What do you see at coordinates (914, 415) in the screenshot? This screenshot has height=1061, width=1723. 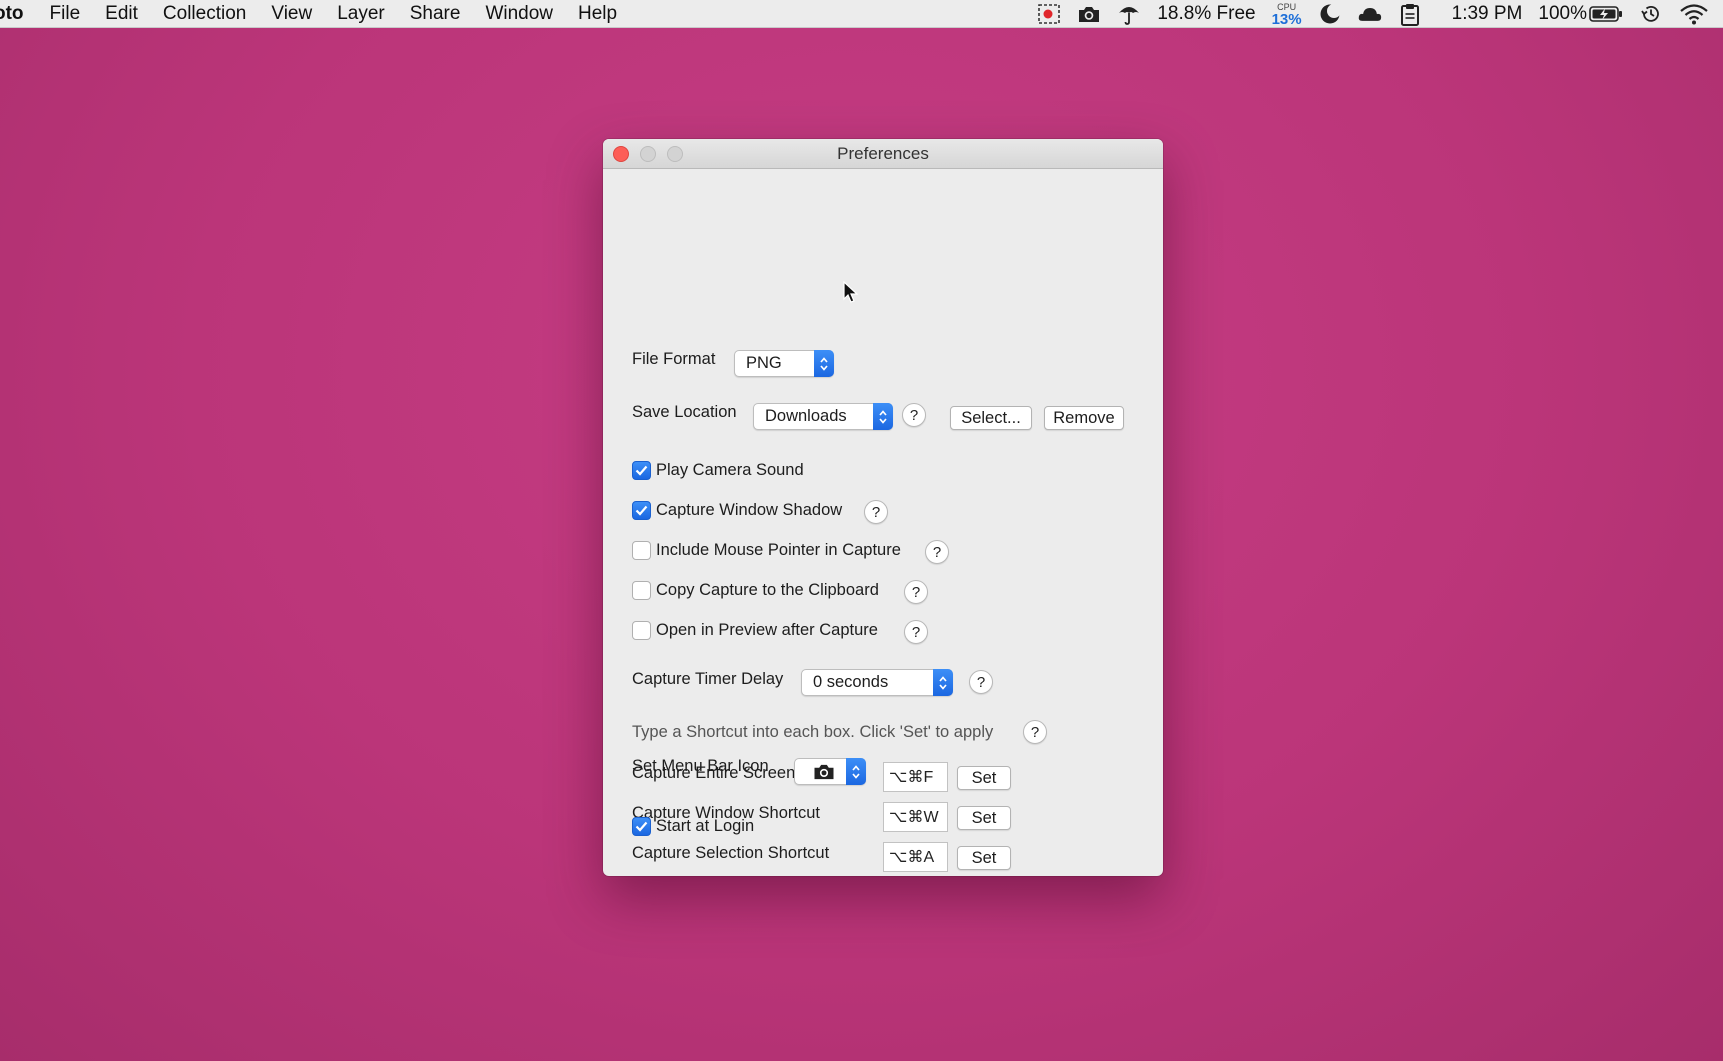 I see `save-location-help-button: ?` at bounding box center [914, 415].